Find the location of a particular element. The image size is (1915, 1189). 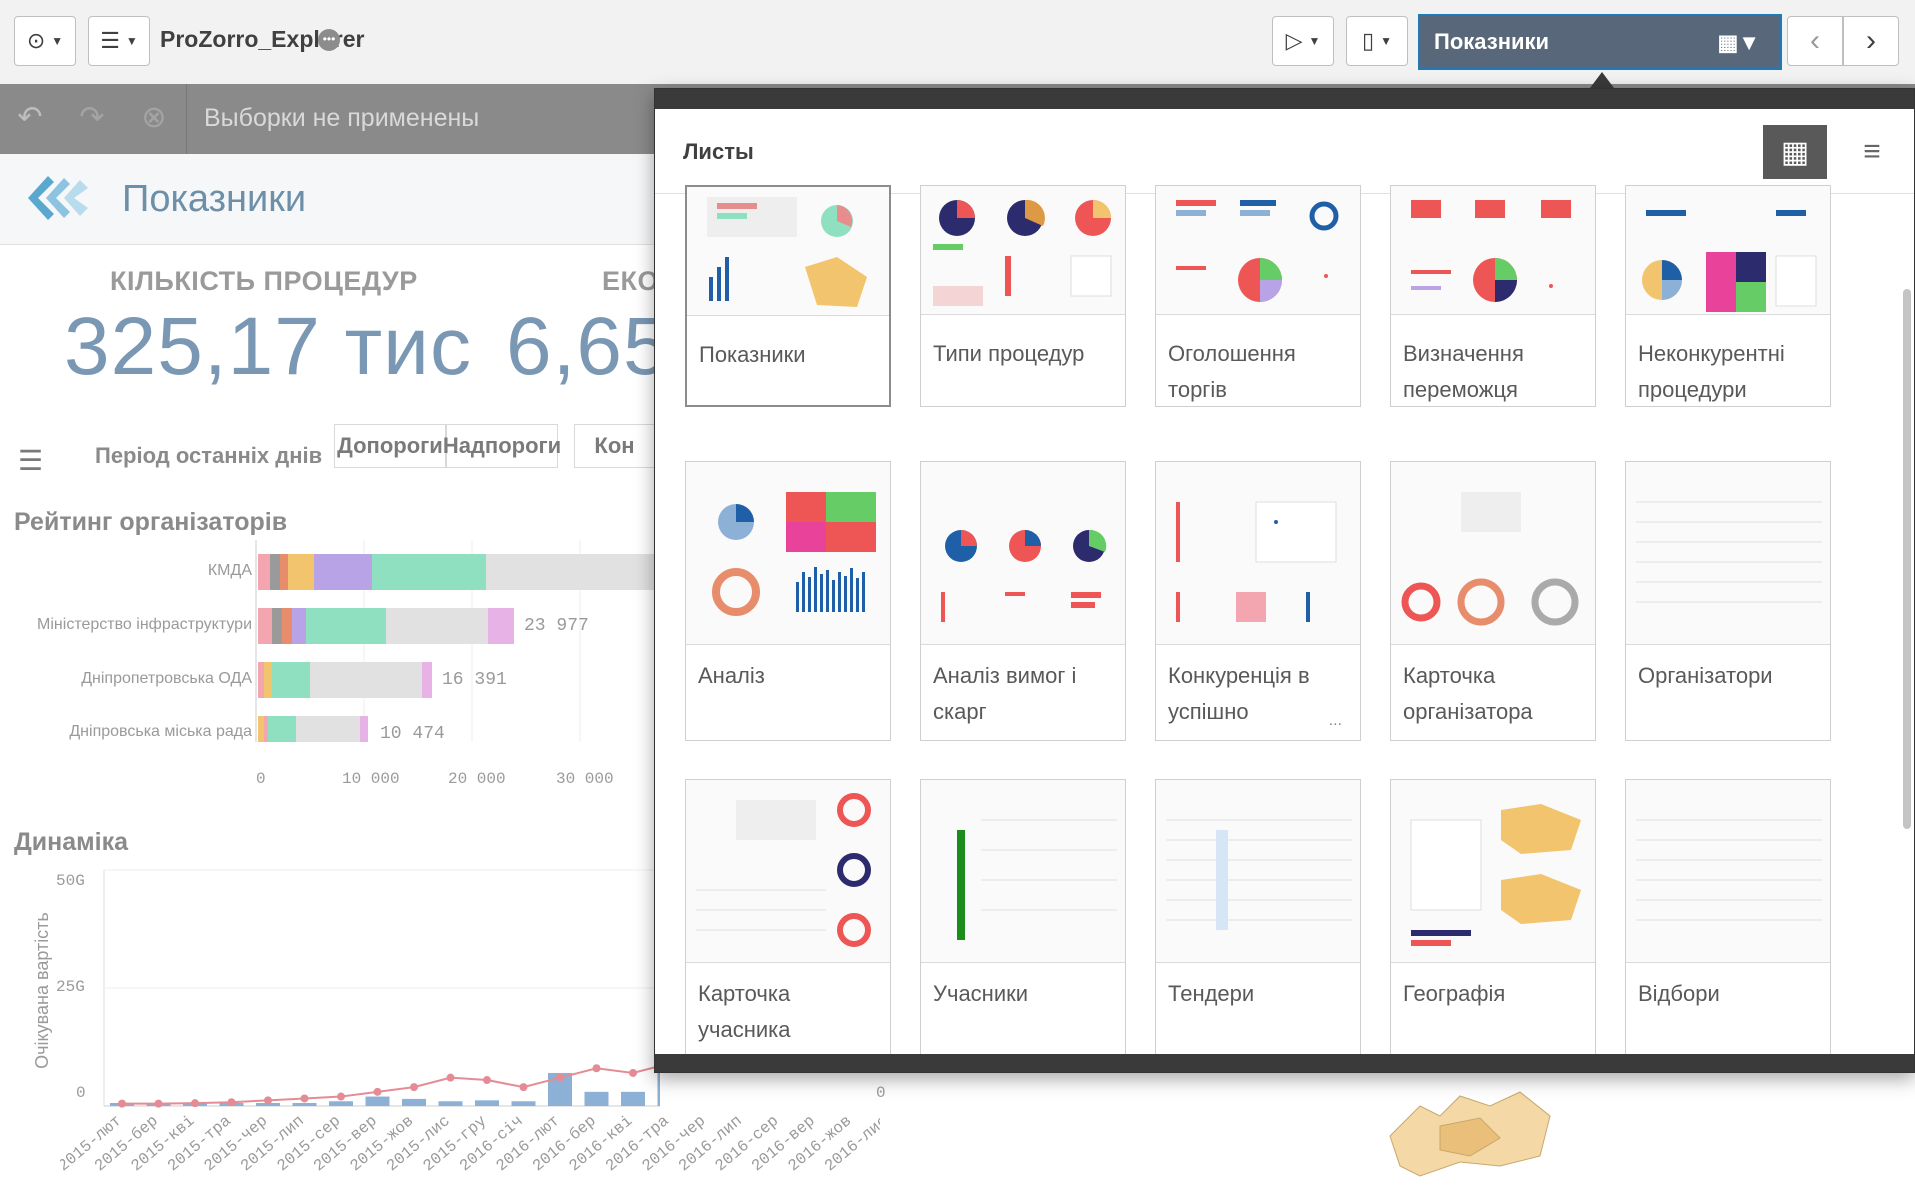

ranking-bar-ministry is located at coordinates (386, 626).